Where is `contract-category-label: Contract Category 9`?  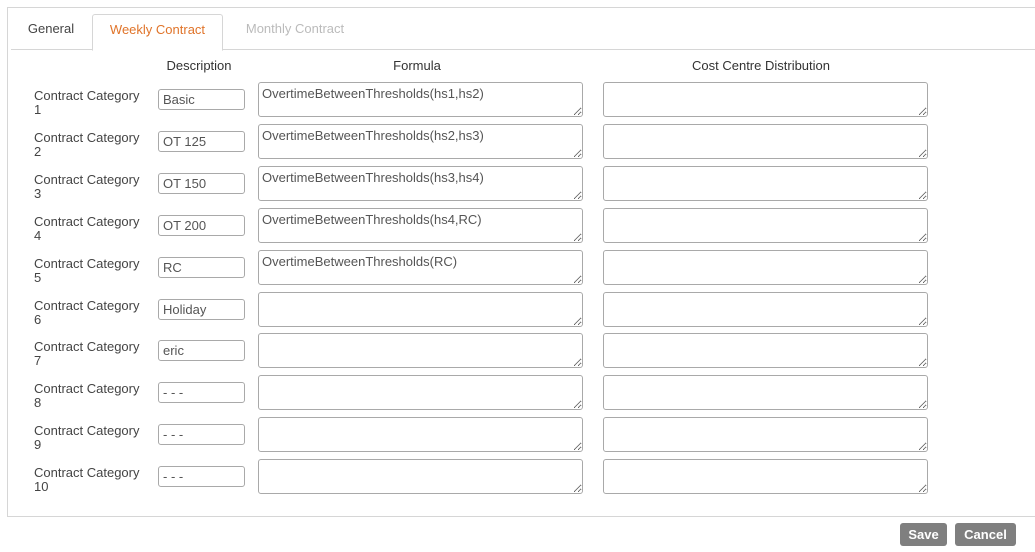
contract-category-label: Contract Category 9 is located at coordinates (95, 438).